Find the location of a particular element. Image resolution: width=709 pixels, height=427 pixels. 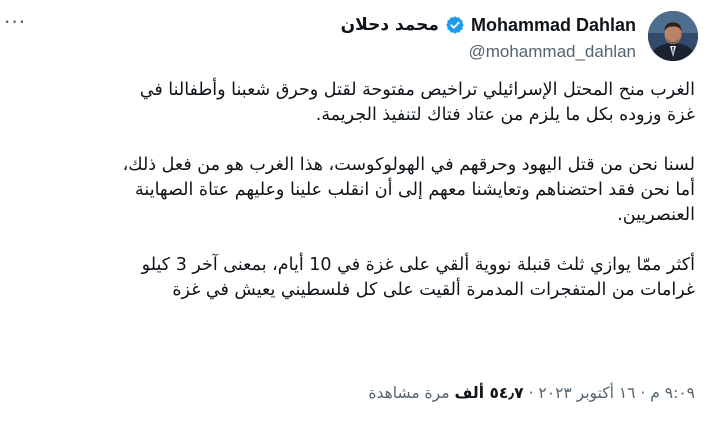

views-count: ٥٤٫٧ ألف is located at coordinates (489, 393).